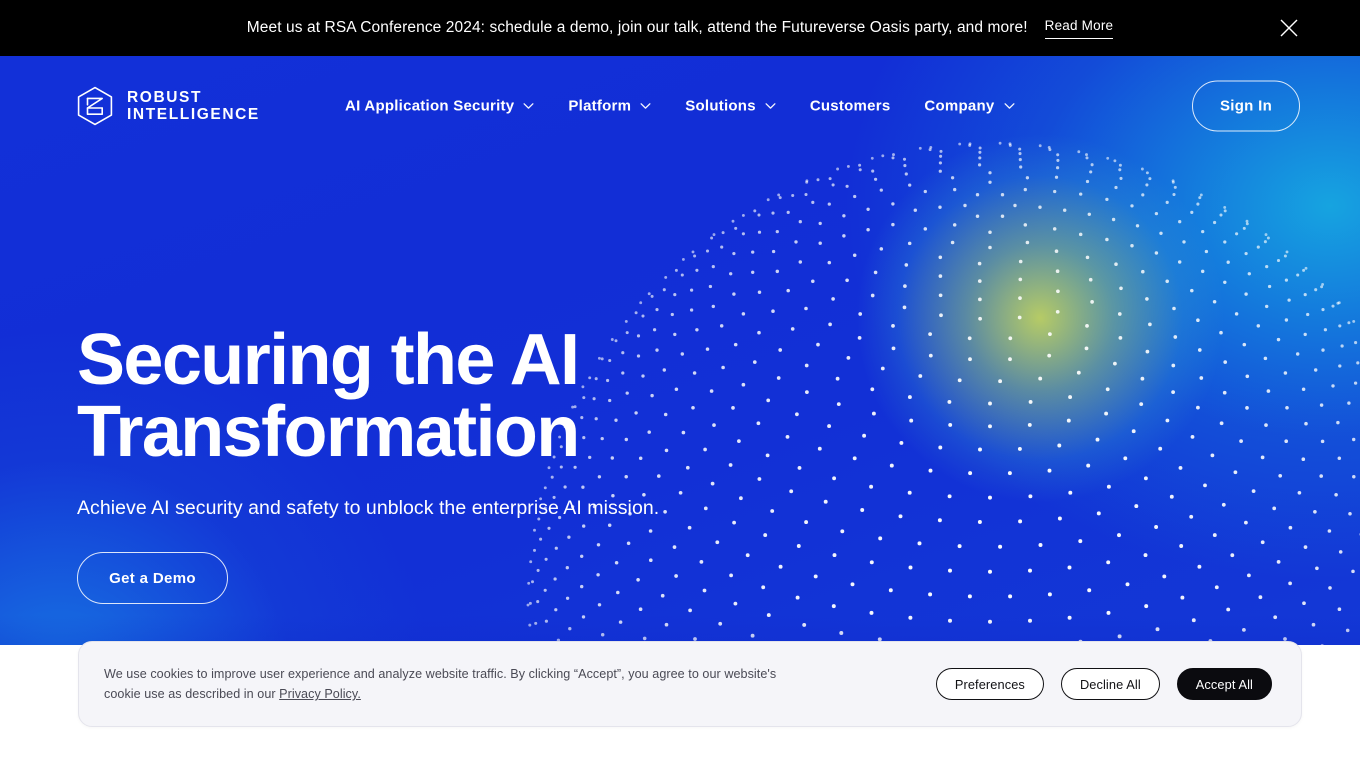 Image resolution: width=1360 pixels, height=764 pixels. I want to click on privacy-policy-link: Privacy Policy., so click(320, 694).